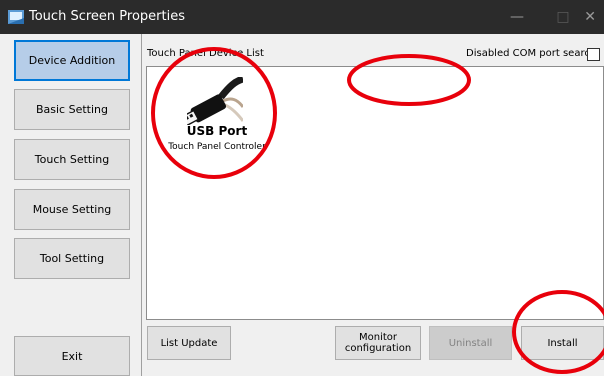  What do you see at coordinates (141, 205) in the screenshot?
I see `sidebar-divider` at bounding box center [141, 205].